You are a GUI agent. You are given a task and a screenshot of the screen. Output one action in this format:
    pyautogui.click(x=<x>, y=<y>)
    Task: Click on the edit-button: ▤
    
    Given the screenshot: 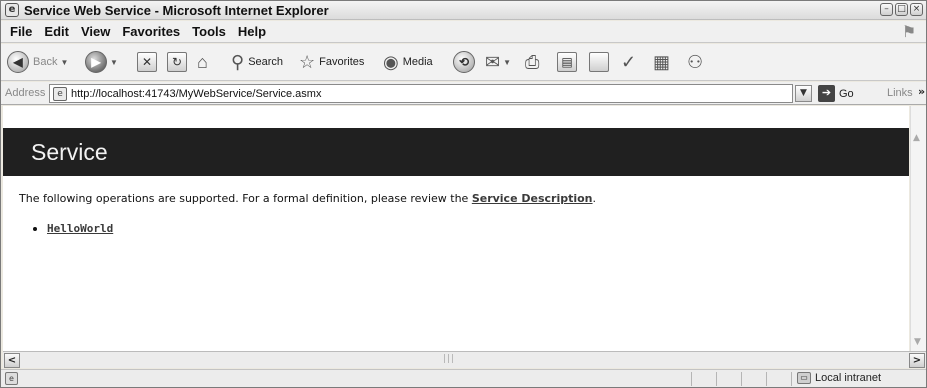 What is the action you would take?
    pyautogui.click(x=567, y=62)
    